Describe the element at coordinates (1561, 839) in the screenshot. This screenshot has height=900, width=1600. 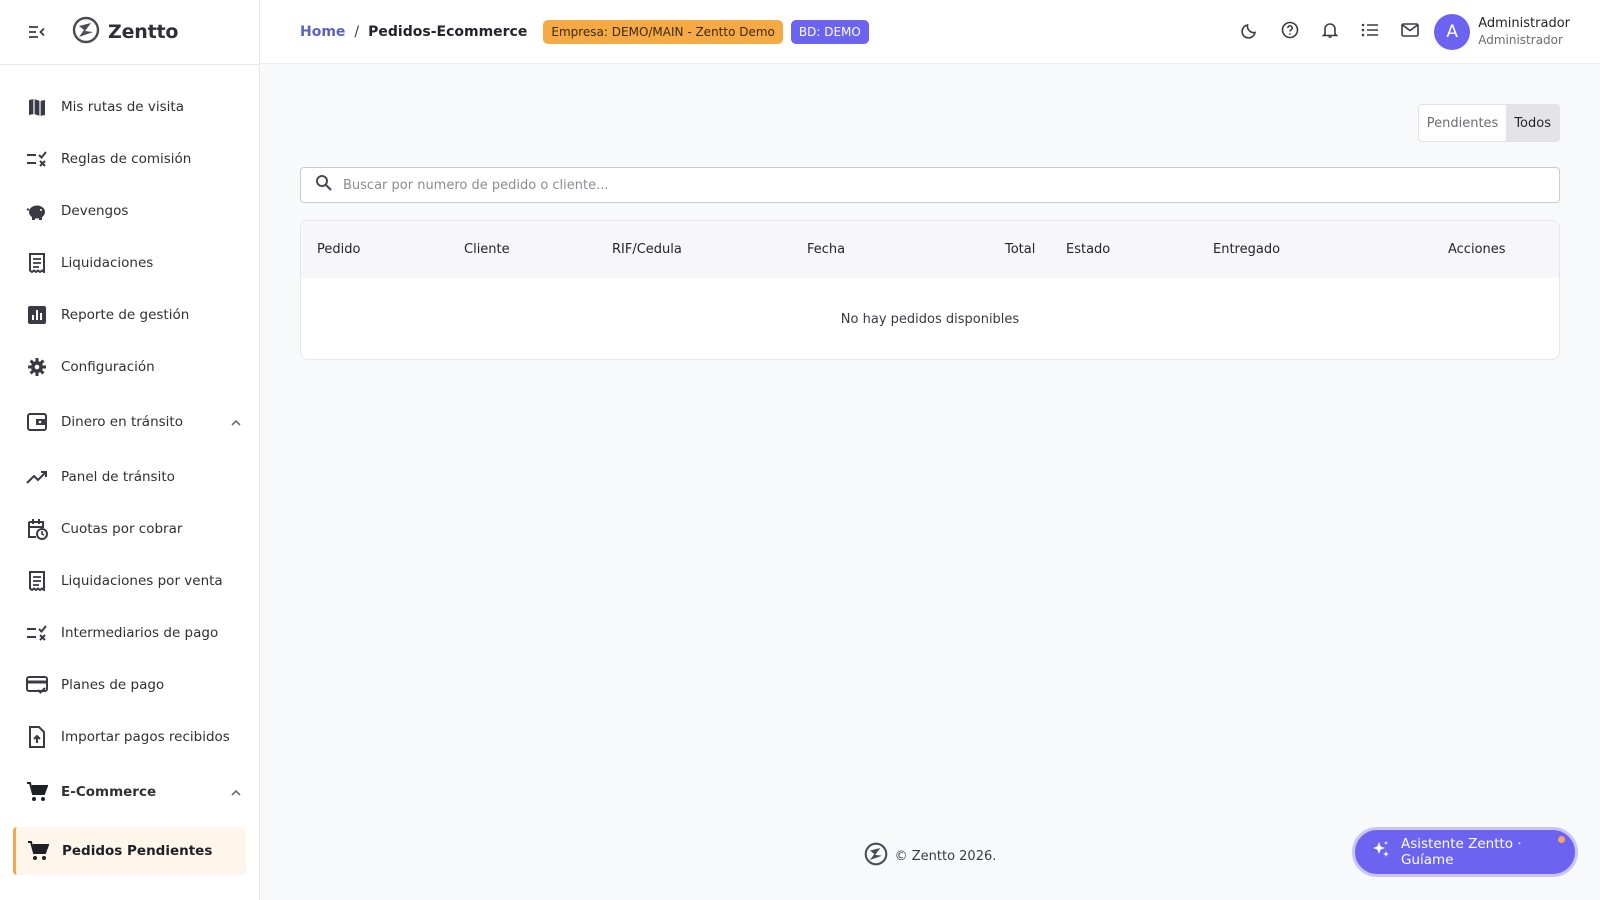
I see `notification-dot` at that location.